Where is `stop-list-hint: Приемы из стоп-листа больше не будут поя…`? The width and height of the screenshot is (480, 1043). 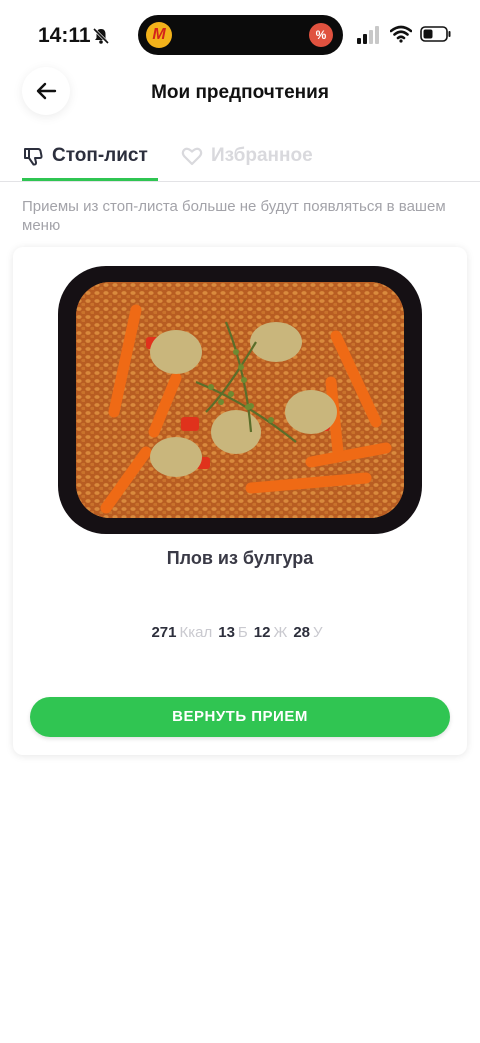
stop-list-hint: Приемы из стоп-листа больше не будут поя… is located at coordinates (234, 216).